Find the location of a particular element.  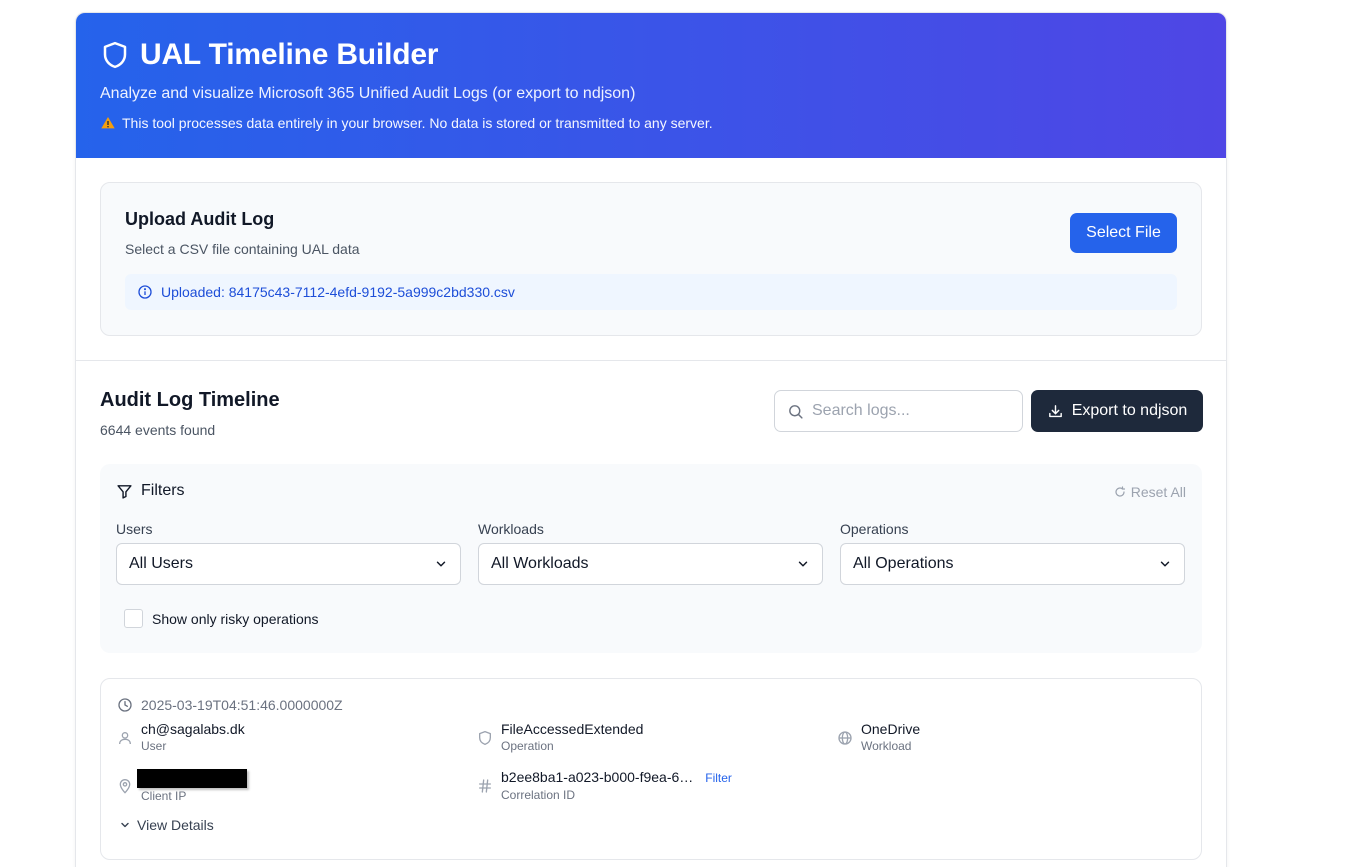

workloads-filter: Workloads All Workloads is located at coordinates (650, 553).